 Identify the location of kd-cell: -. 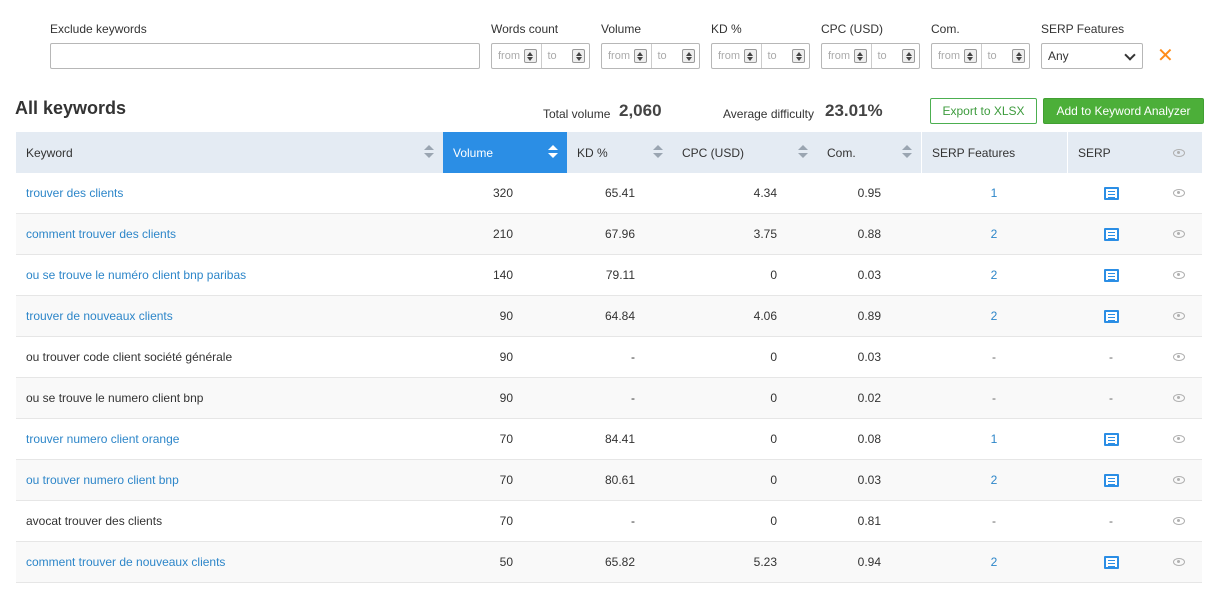
(633, 521).